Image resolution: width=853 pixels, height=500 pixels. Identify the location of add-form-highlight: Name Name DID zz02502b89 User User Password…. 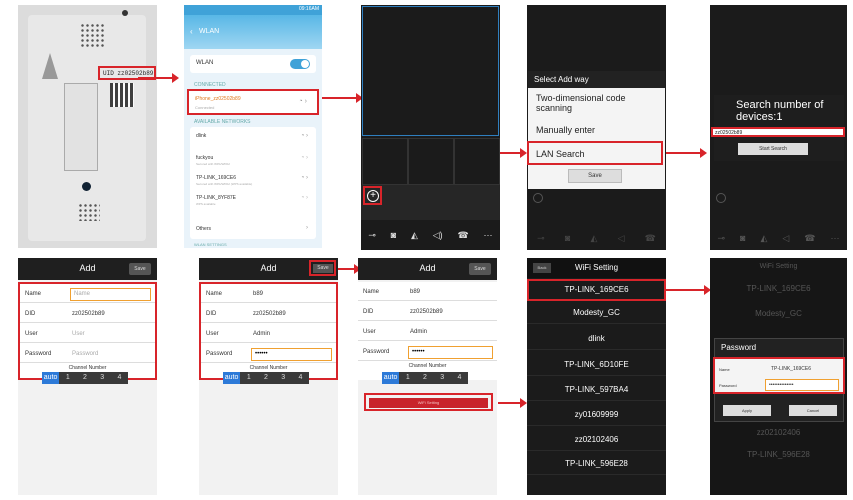
(87, 331).